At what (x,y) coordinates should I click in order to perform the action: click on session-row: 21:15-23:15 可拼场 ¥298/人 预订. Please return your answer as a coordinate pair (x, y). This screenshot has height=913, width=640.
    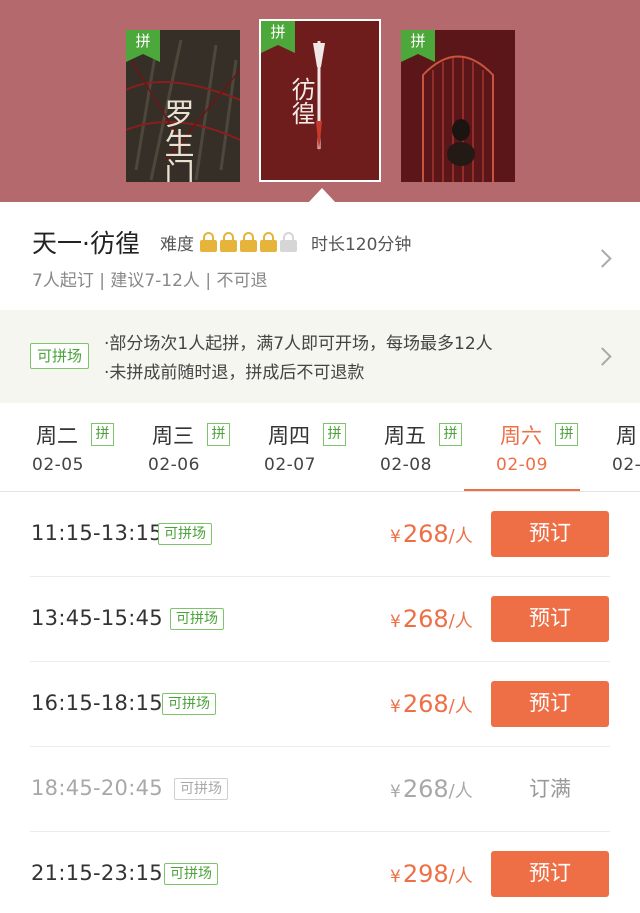
    Looking at the image, I should click on (320, 872).